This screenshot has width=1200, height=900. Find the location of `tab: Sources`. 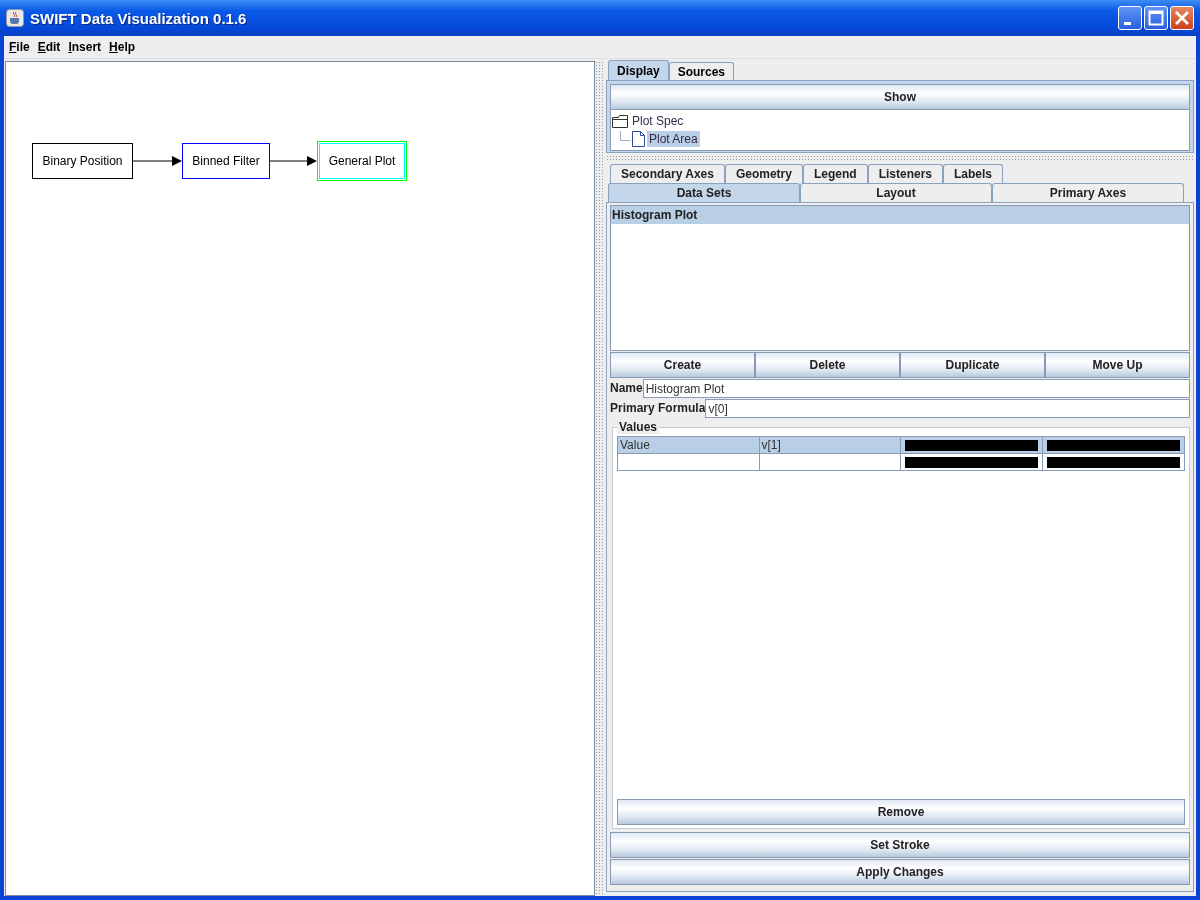

tab: Sources is located at coordinates (701, 71).